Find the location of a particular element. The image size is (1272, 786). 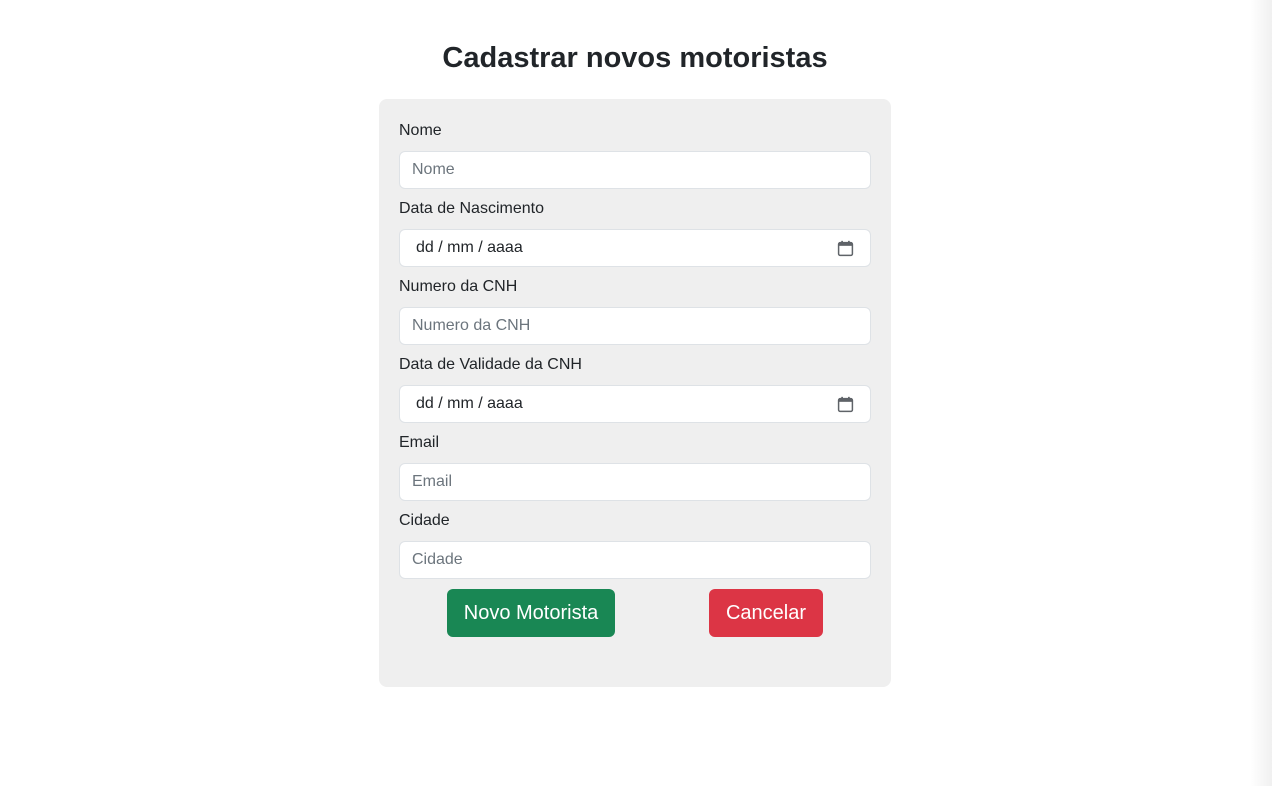

birth-date-input: dd / mm / aaaa is located at coordinates (635, 248).